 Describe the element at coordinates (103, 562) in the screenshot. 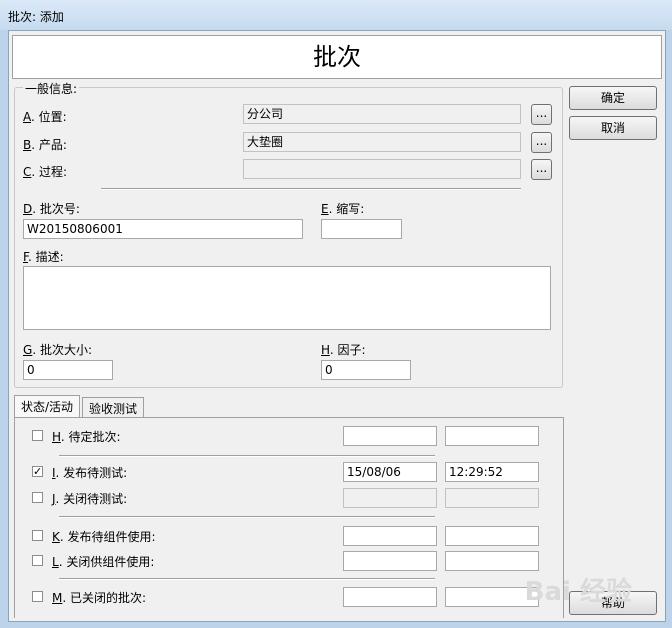

I see `close-component-label: L. 关闭供组件使用:` at that location.